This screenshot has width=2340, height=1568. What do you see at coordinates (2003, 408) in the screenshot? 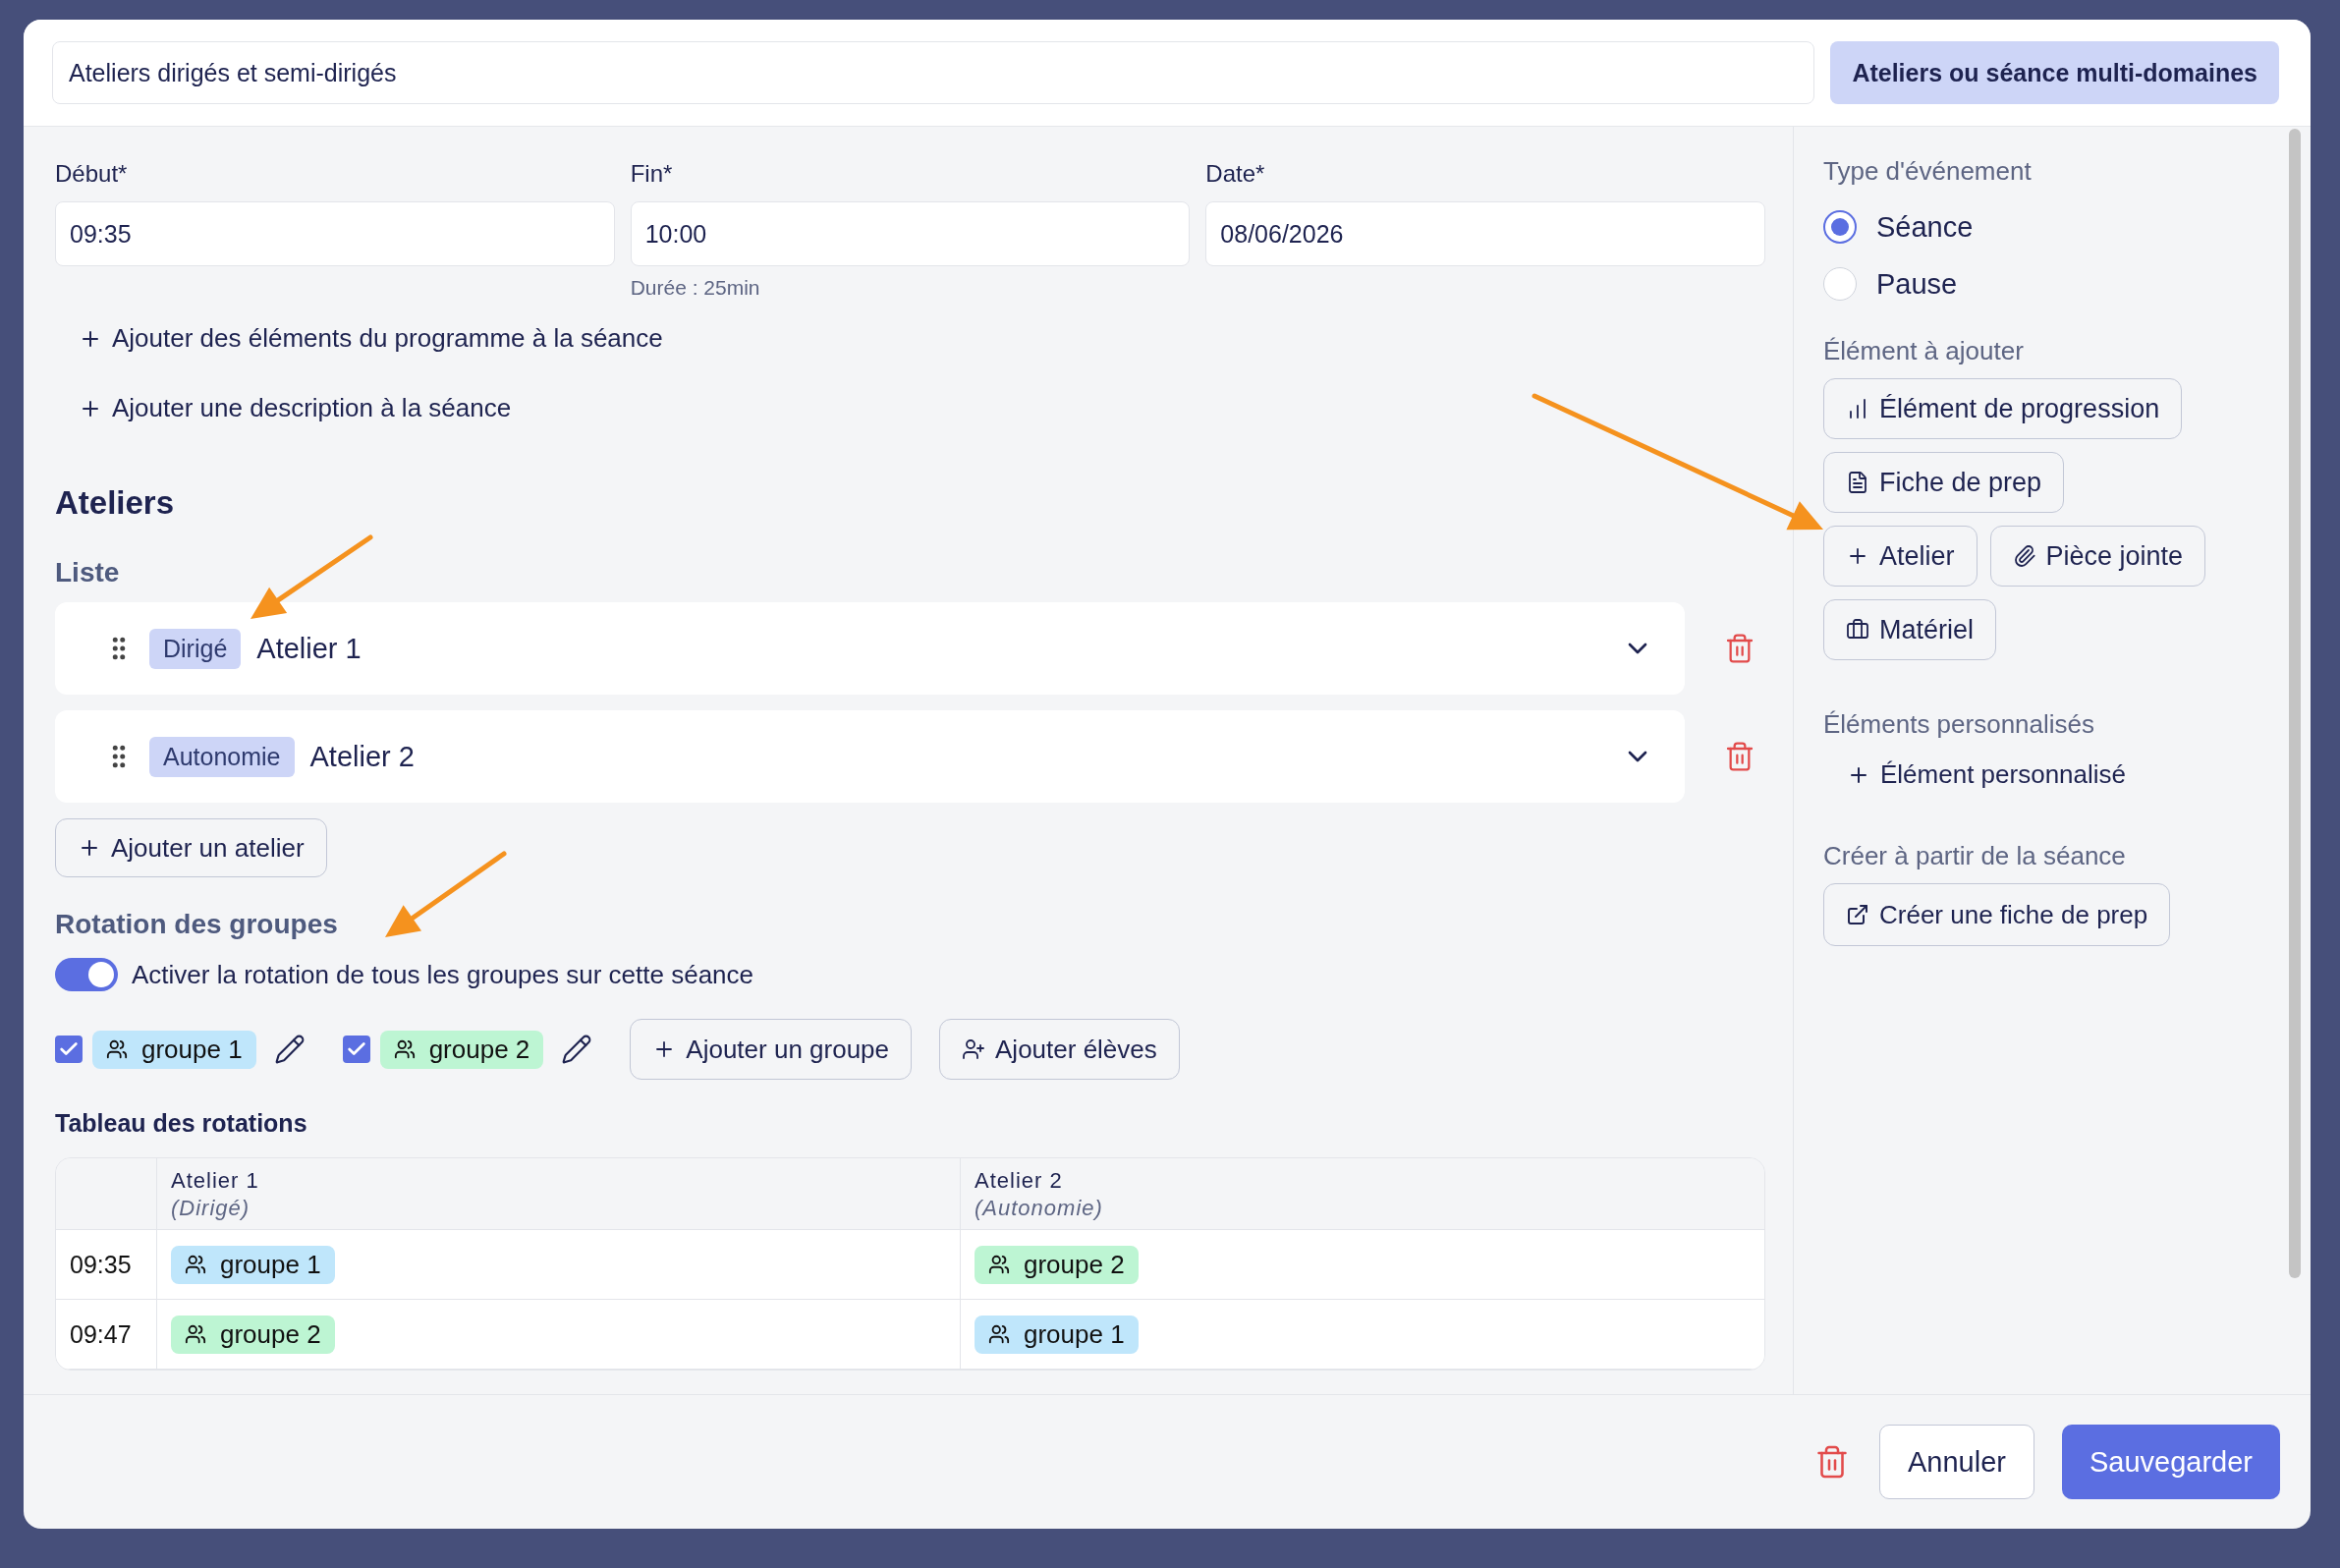
I see `add-element-button: Élément de progression` at bounding box center [2003, 408].